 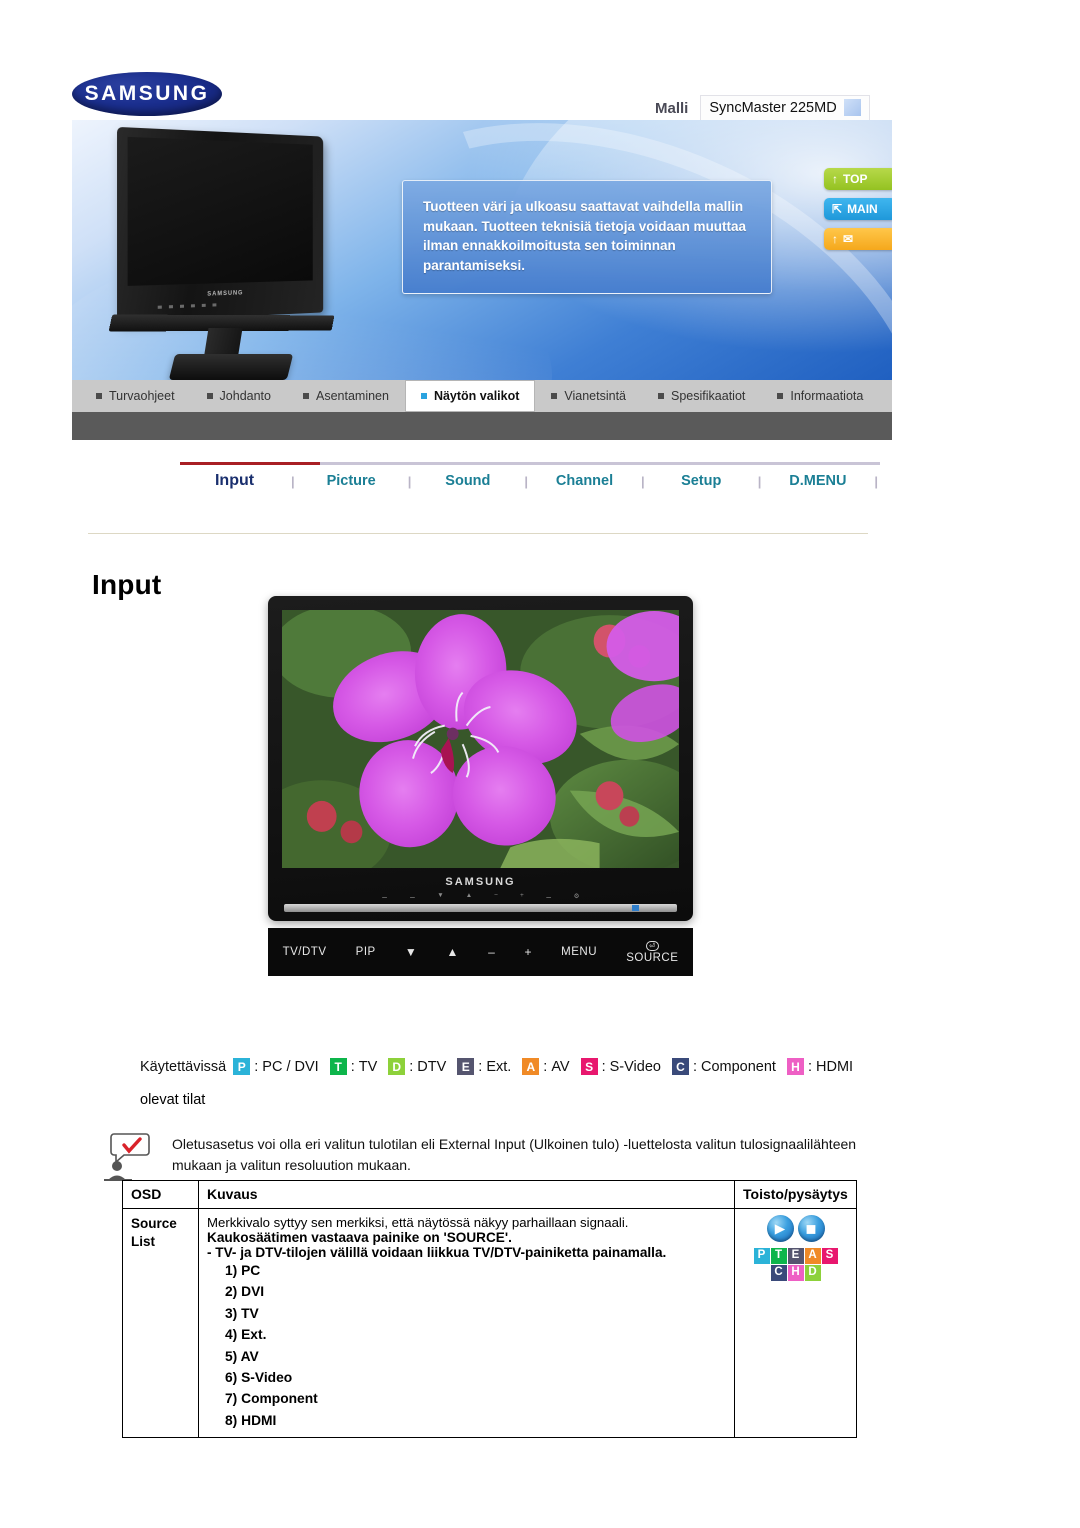 What do you see at coordinates (160, 1323) in the screenshot?
I see `cell-osd-source-list: Source List` at bounding box center [160, 1323].